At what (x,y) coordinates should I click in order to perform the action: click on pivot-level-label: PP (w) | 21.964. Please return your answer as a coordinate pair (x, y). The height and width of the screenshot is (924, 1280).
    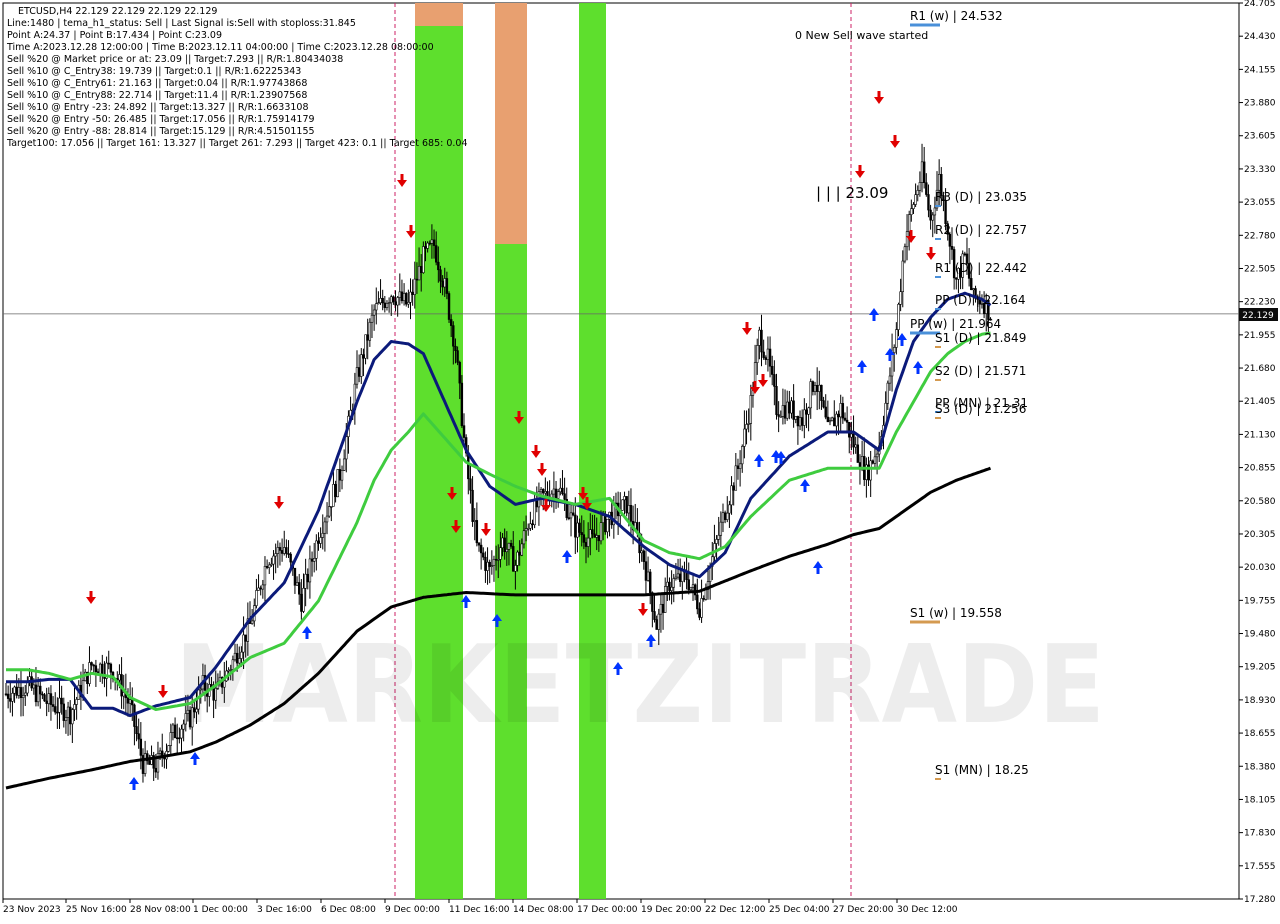
    Looking at the image, I should click on (955, 324).